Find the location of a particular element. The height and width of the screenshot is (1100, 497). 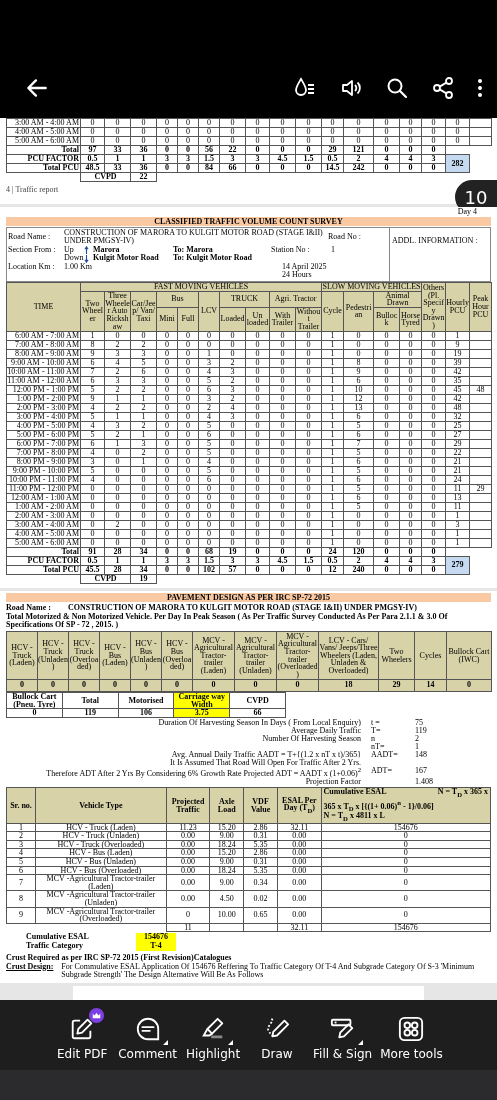

calc-symbol: T= is located at coordinates (376, 730).